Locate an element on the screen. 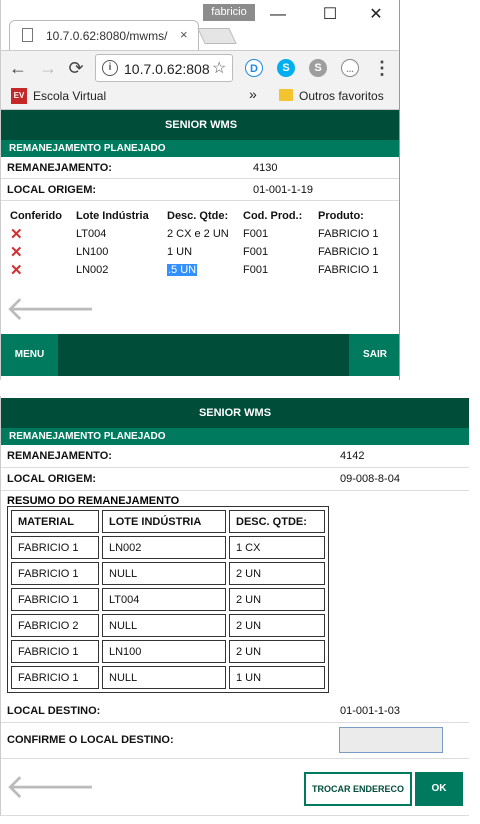  col-cod-prod: Cod. Prod.: is located at coordinates (273, 216).